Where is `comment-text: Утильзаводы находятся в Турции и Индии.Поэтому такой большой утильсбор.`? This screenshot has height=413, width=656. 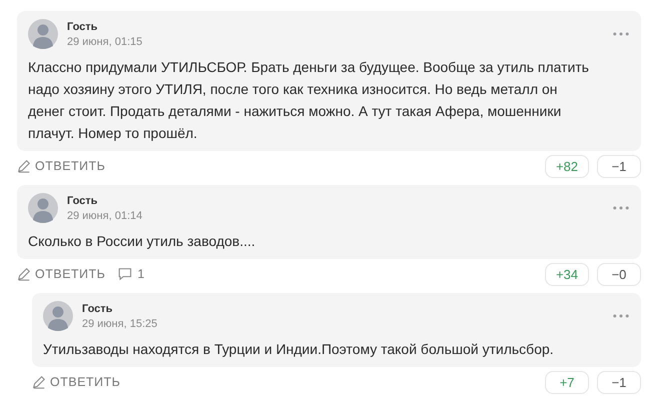
comment-text: Утильзаводы находятся в Турции и Индии.Поэтому такой большой утильсбор. is located at coordinates (299, 349).